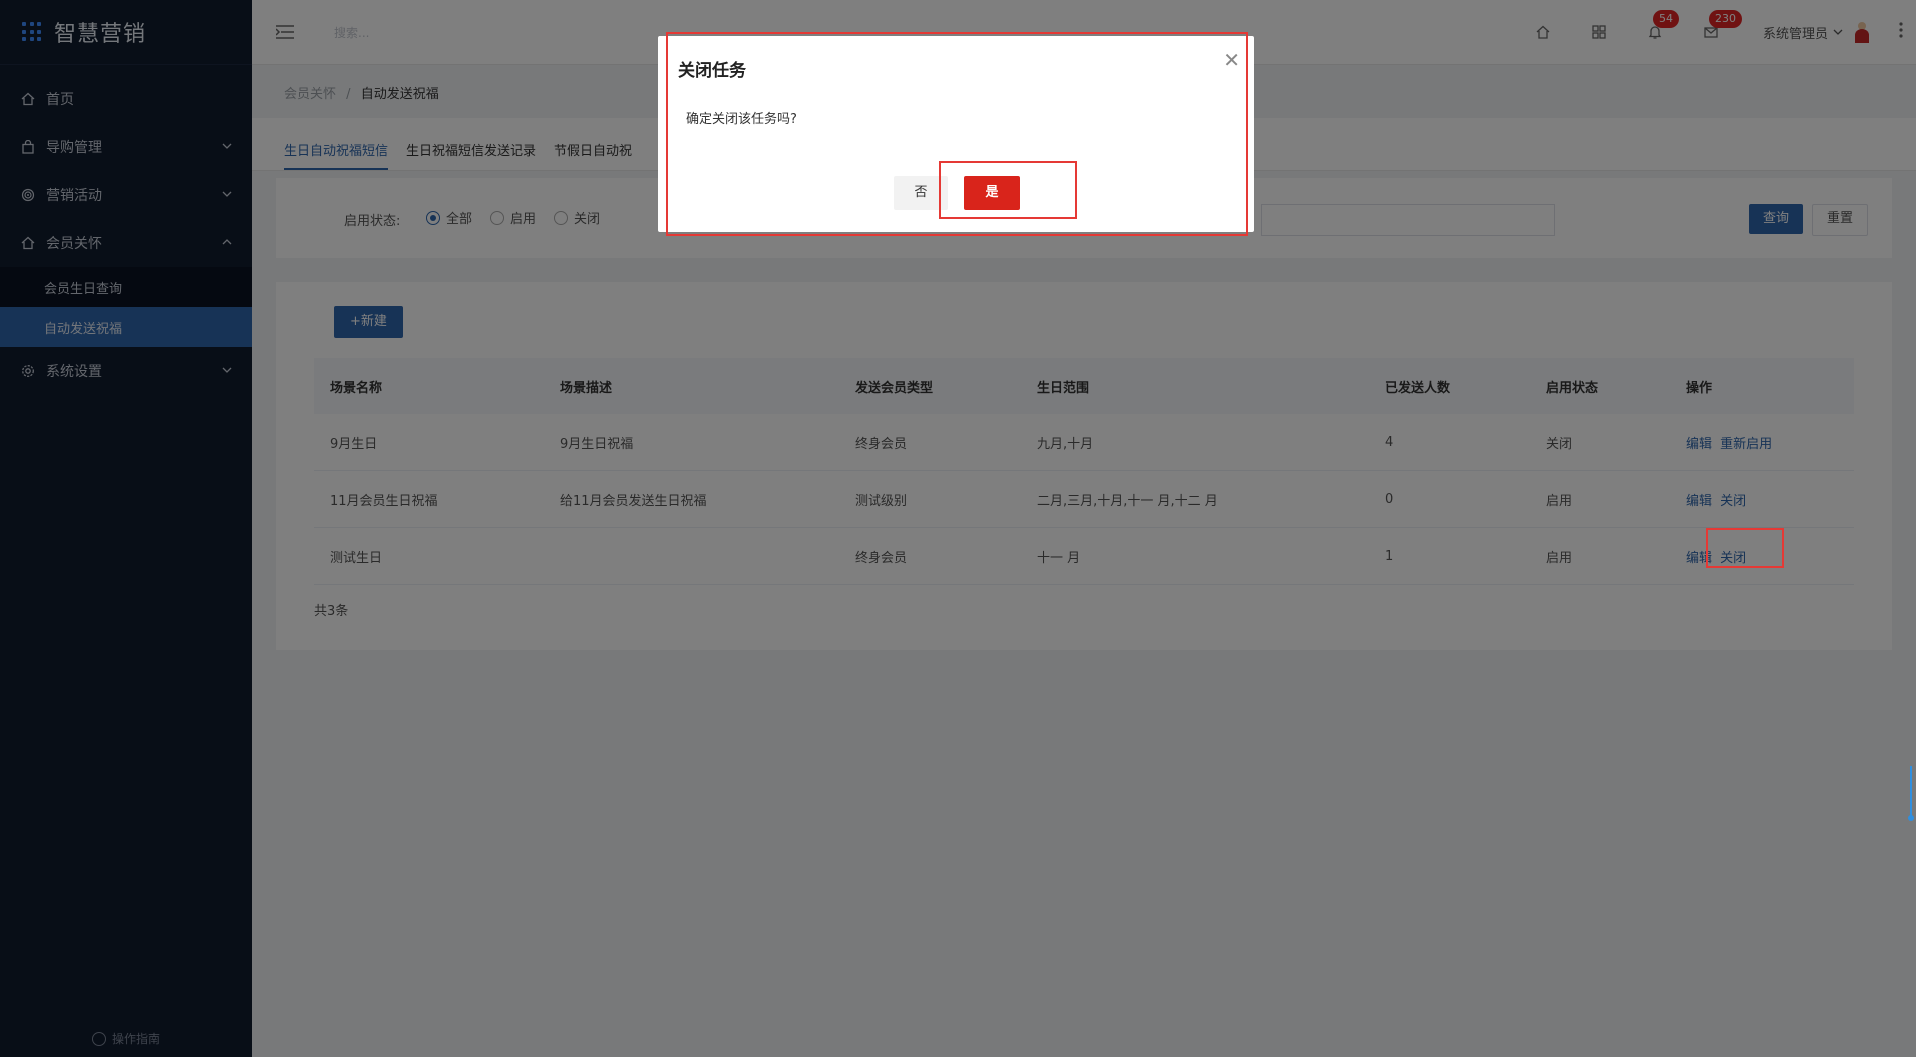 The height and width of the screenshot is (1057, 1916). Describe the element at coordinates (921, 193) in the screenshot. I see `cancel-button: 否` at that location.